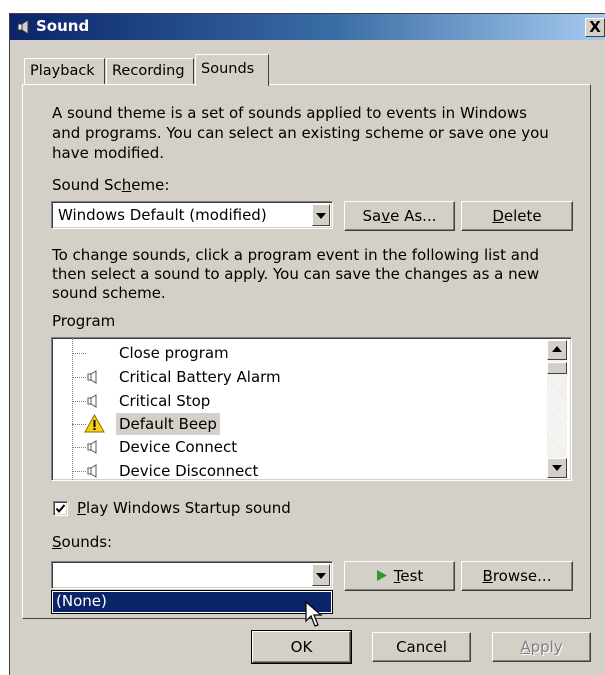 This screenshot has width=605, height=675. Describe the element at coordinates (192, 575) in the screenshot. I see `sounds-select` at that location.